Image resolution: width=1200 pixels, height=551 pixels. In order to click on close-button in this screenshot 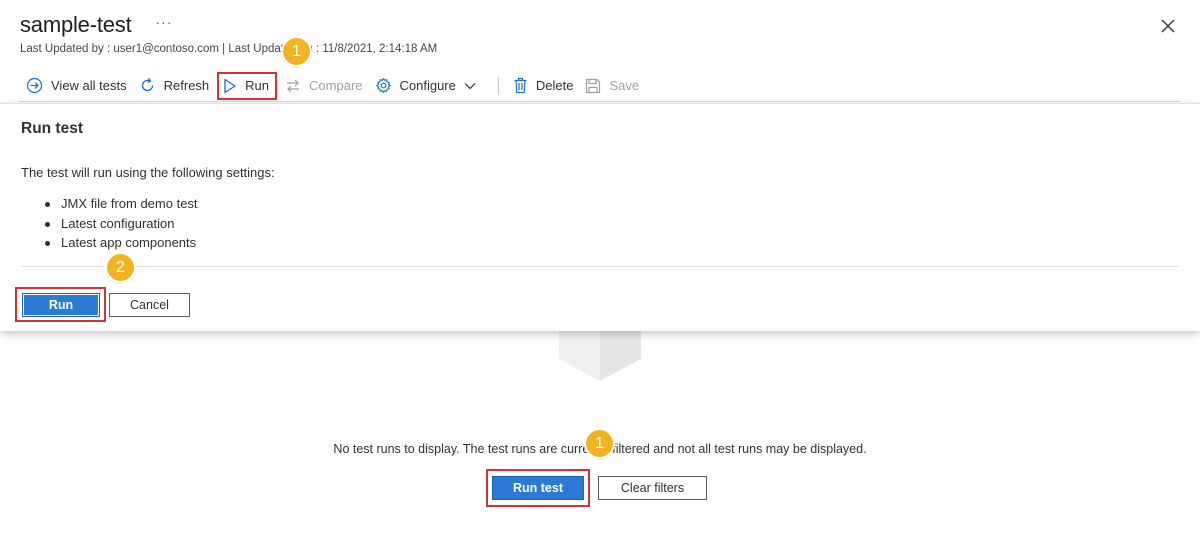, I will do `click(1168, 26)`.